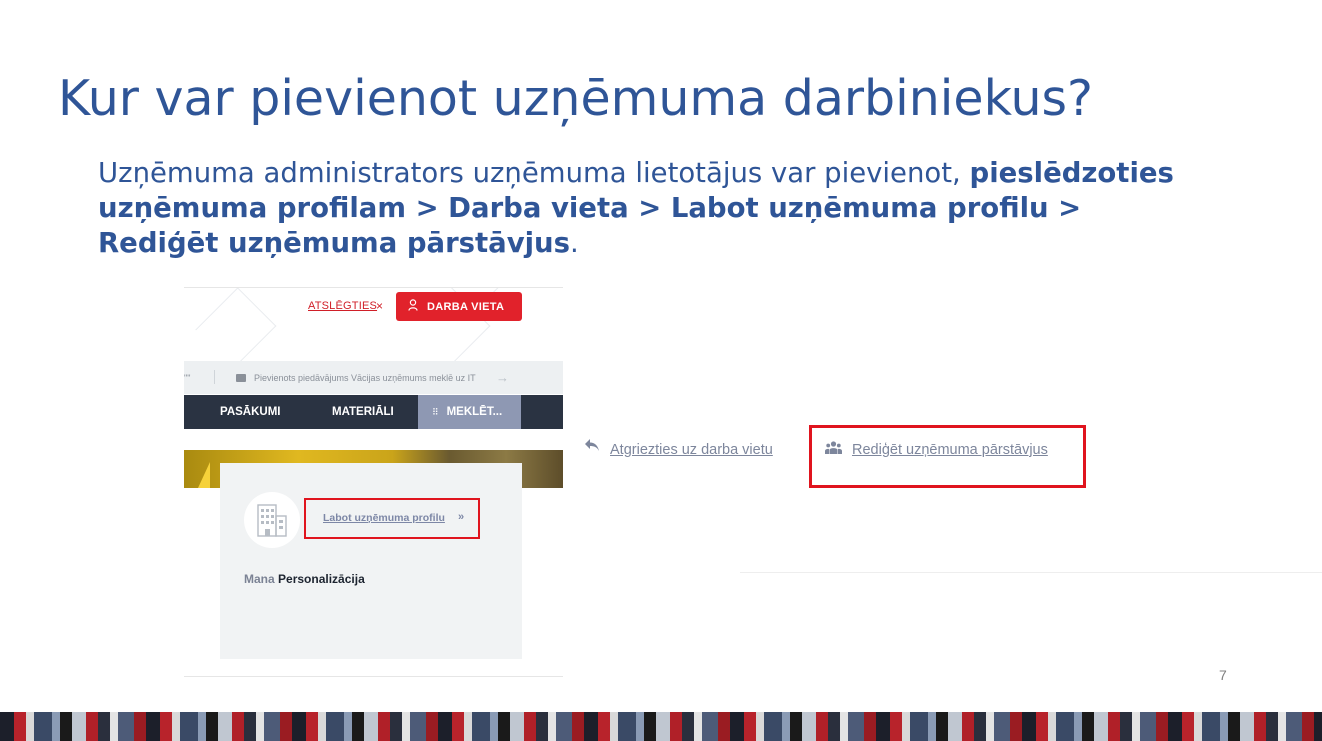  I want to click on back-to-workplace-link: Atgriezties uz darba vietu, so click(678, 448).